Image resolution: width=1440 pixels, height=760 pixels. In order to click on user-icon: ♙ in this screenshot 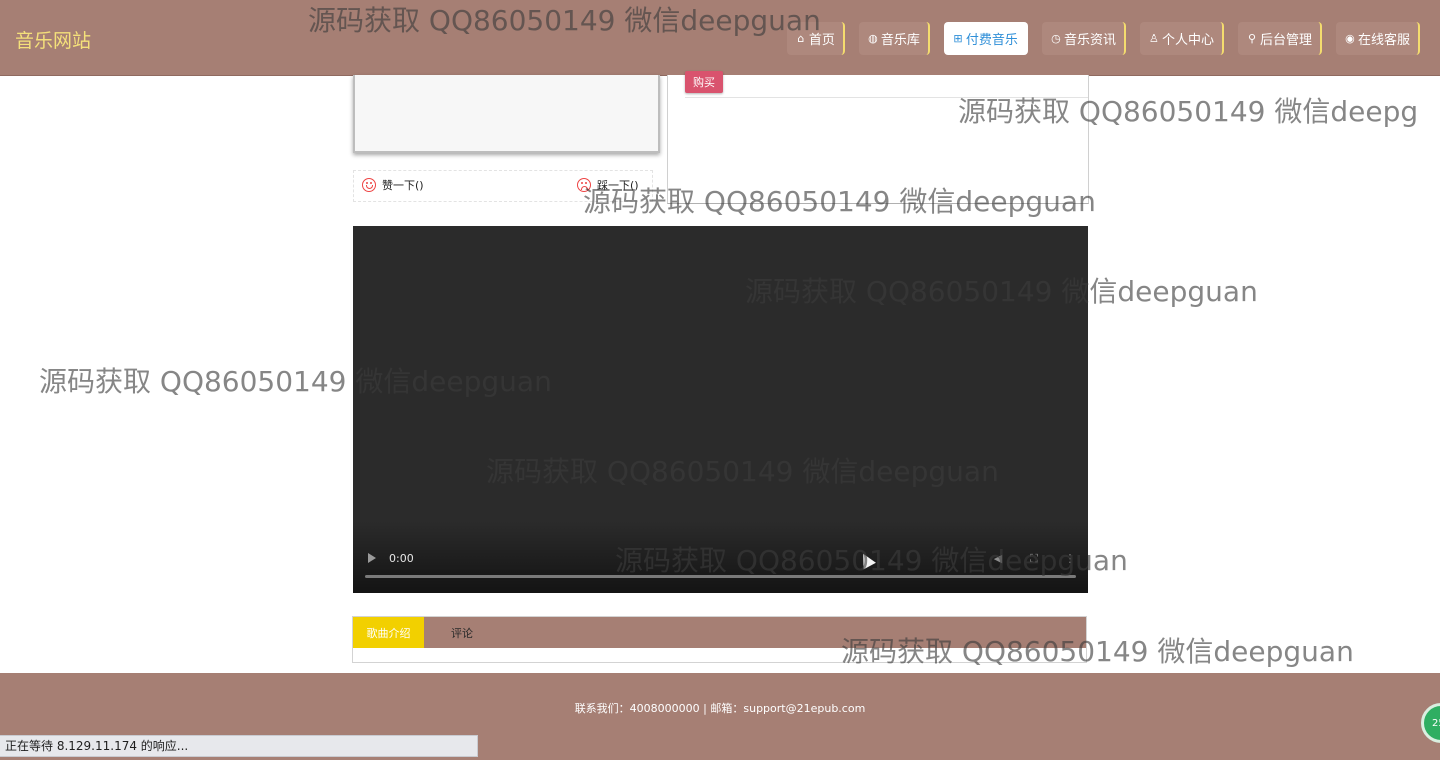, I will do `click(1154, 38)`.